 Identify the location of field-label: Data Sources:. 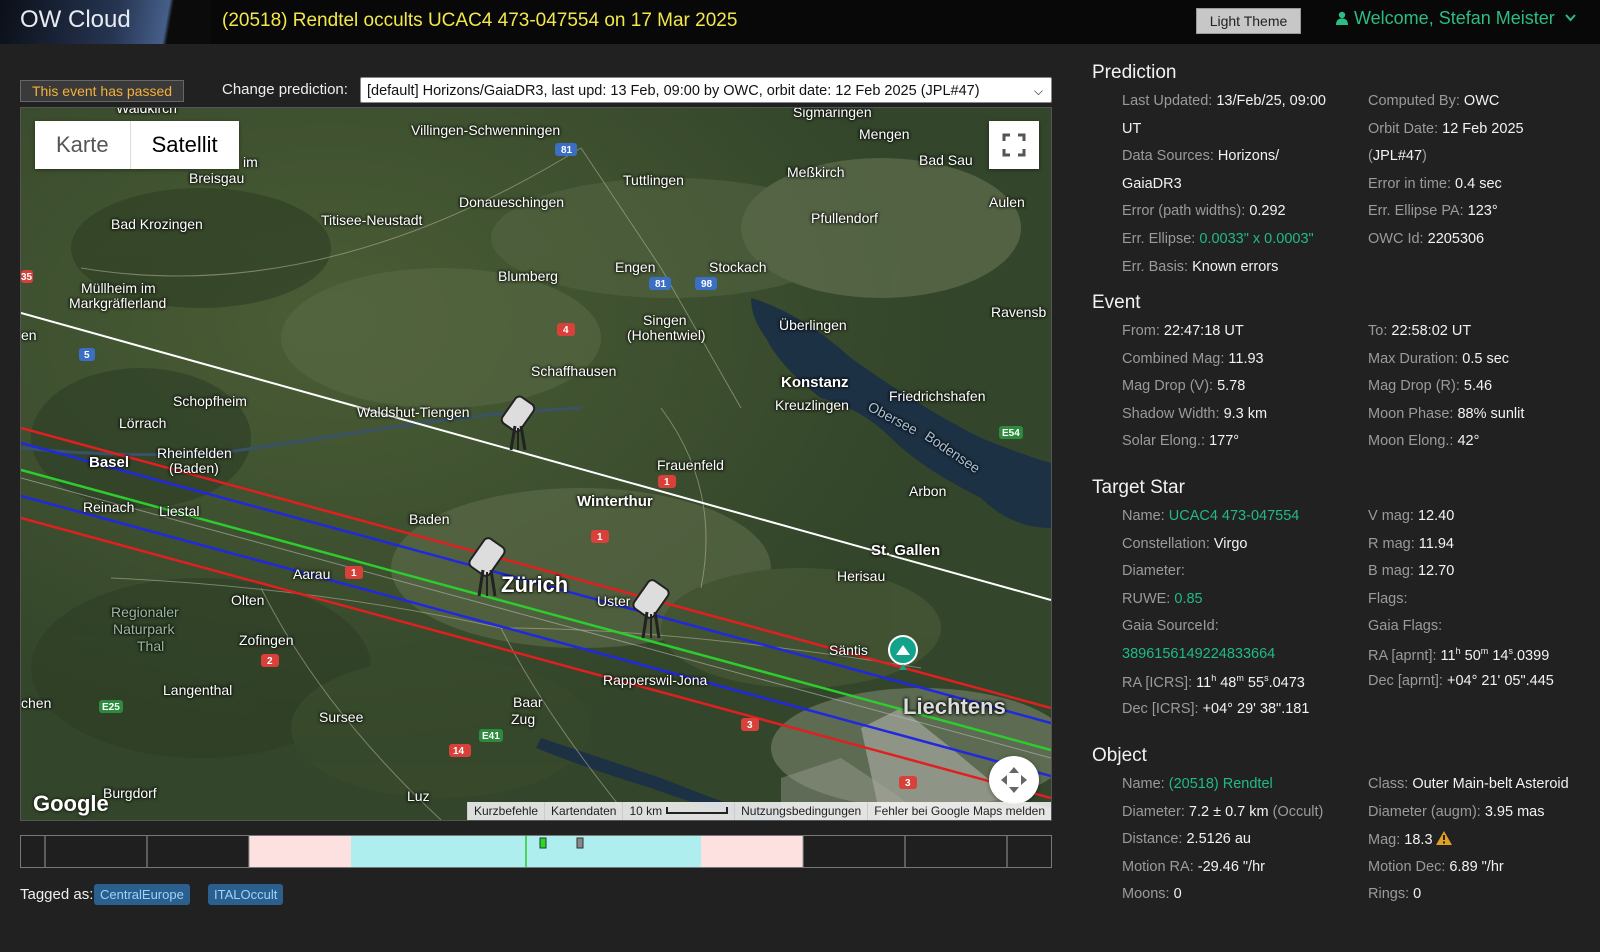
(1168, 156).